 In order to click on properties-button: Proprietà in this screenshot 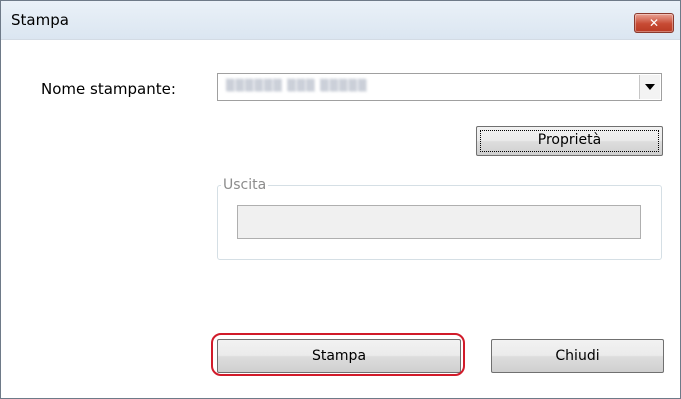, I will do `click(569, 141)`.